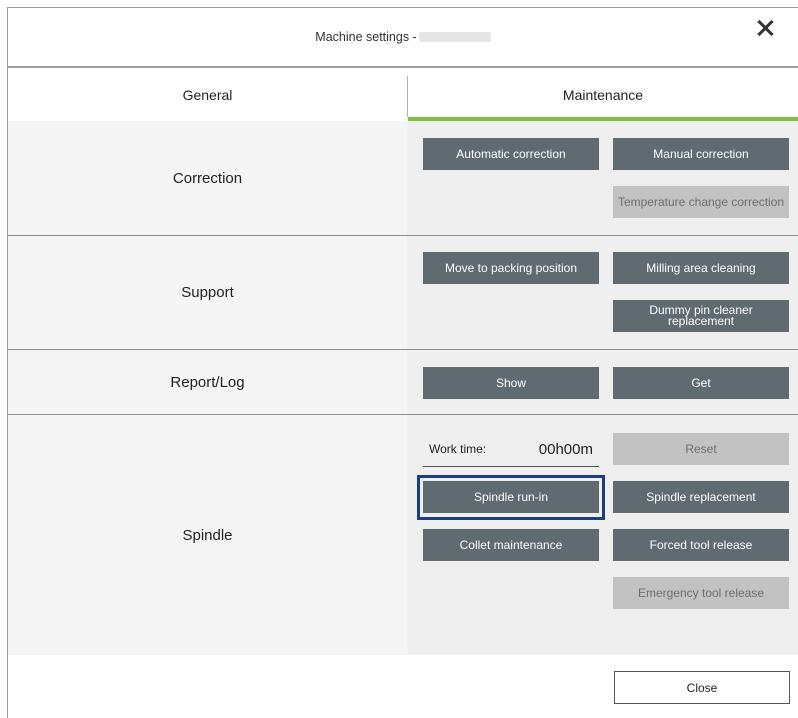 Image resolution: width=798 pixels, height=718 pixels. I want to click on temperature-change-correction-button: Temperature change correction, so click(701, 202).